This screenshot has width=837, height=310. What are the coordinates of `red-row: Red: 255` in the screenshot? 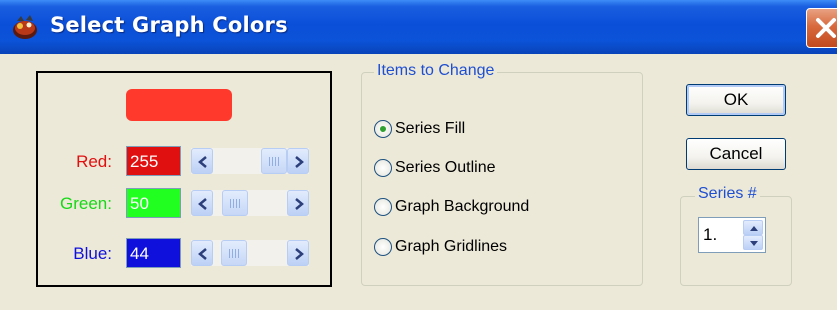 It's located at (184, 161).